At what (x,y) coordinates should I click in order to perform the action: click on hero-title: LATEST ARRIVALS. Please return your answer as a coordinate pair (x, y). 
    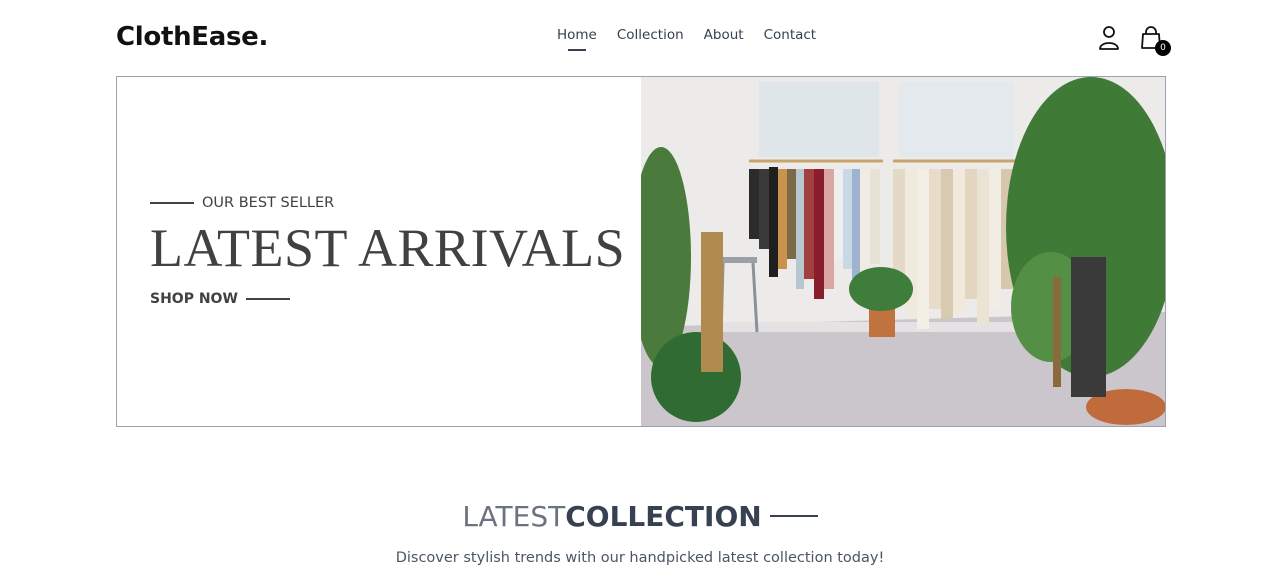
    Looking at the image, I should click on (388, 248).